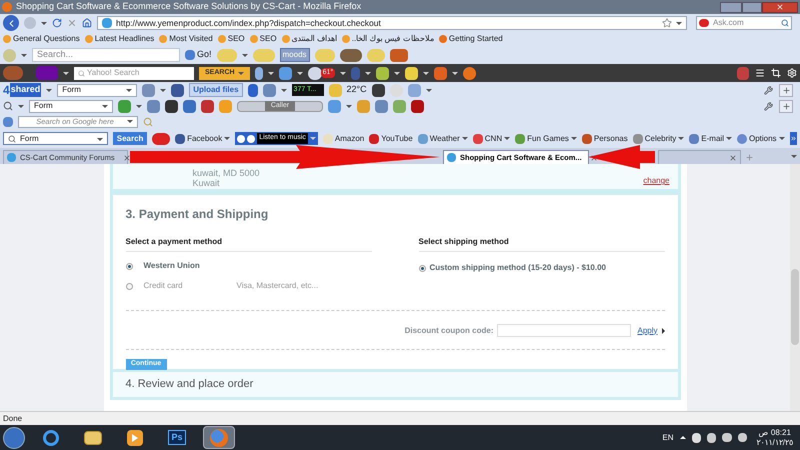  What do you see at coordinates (546, 138) in the screenshot?
I see `toolbar-link: Fun Games` at bounding box center [546, 138].